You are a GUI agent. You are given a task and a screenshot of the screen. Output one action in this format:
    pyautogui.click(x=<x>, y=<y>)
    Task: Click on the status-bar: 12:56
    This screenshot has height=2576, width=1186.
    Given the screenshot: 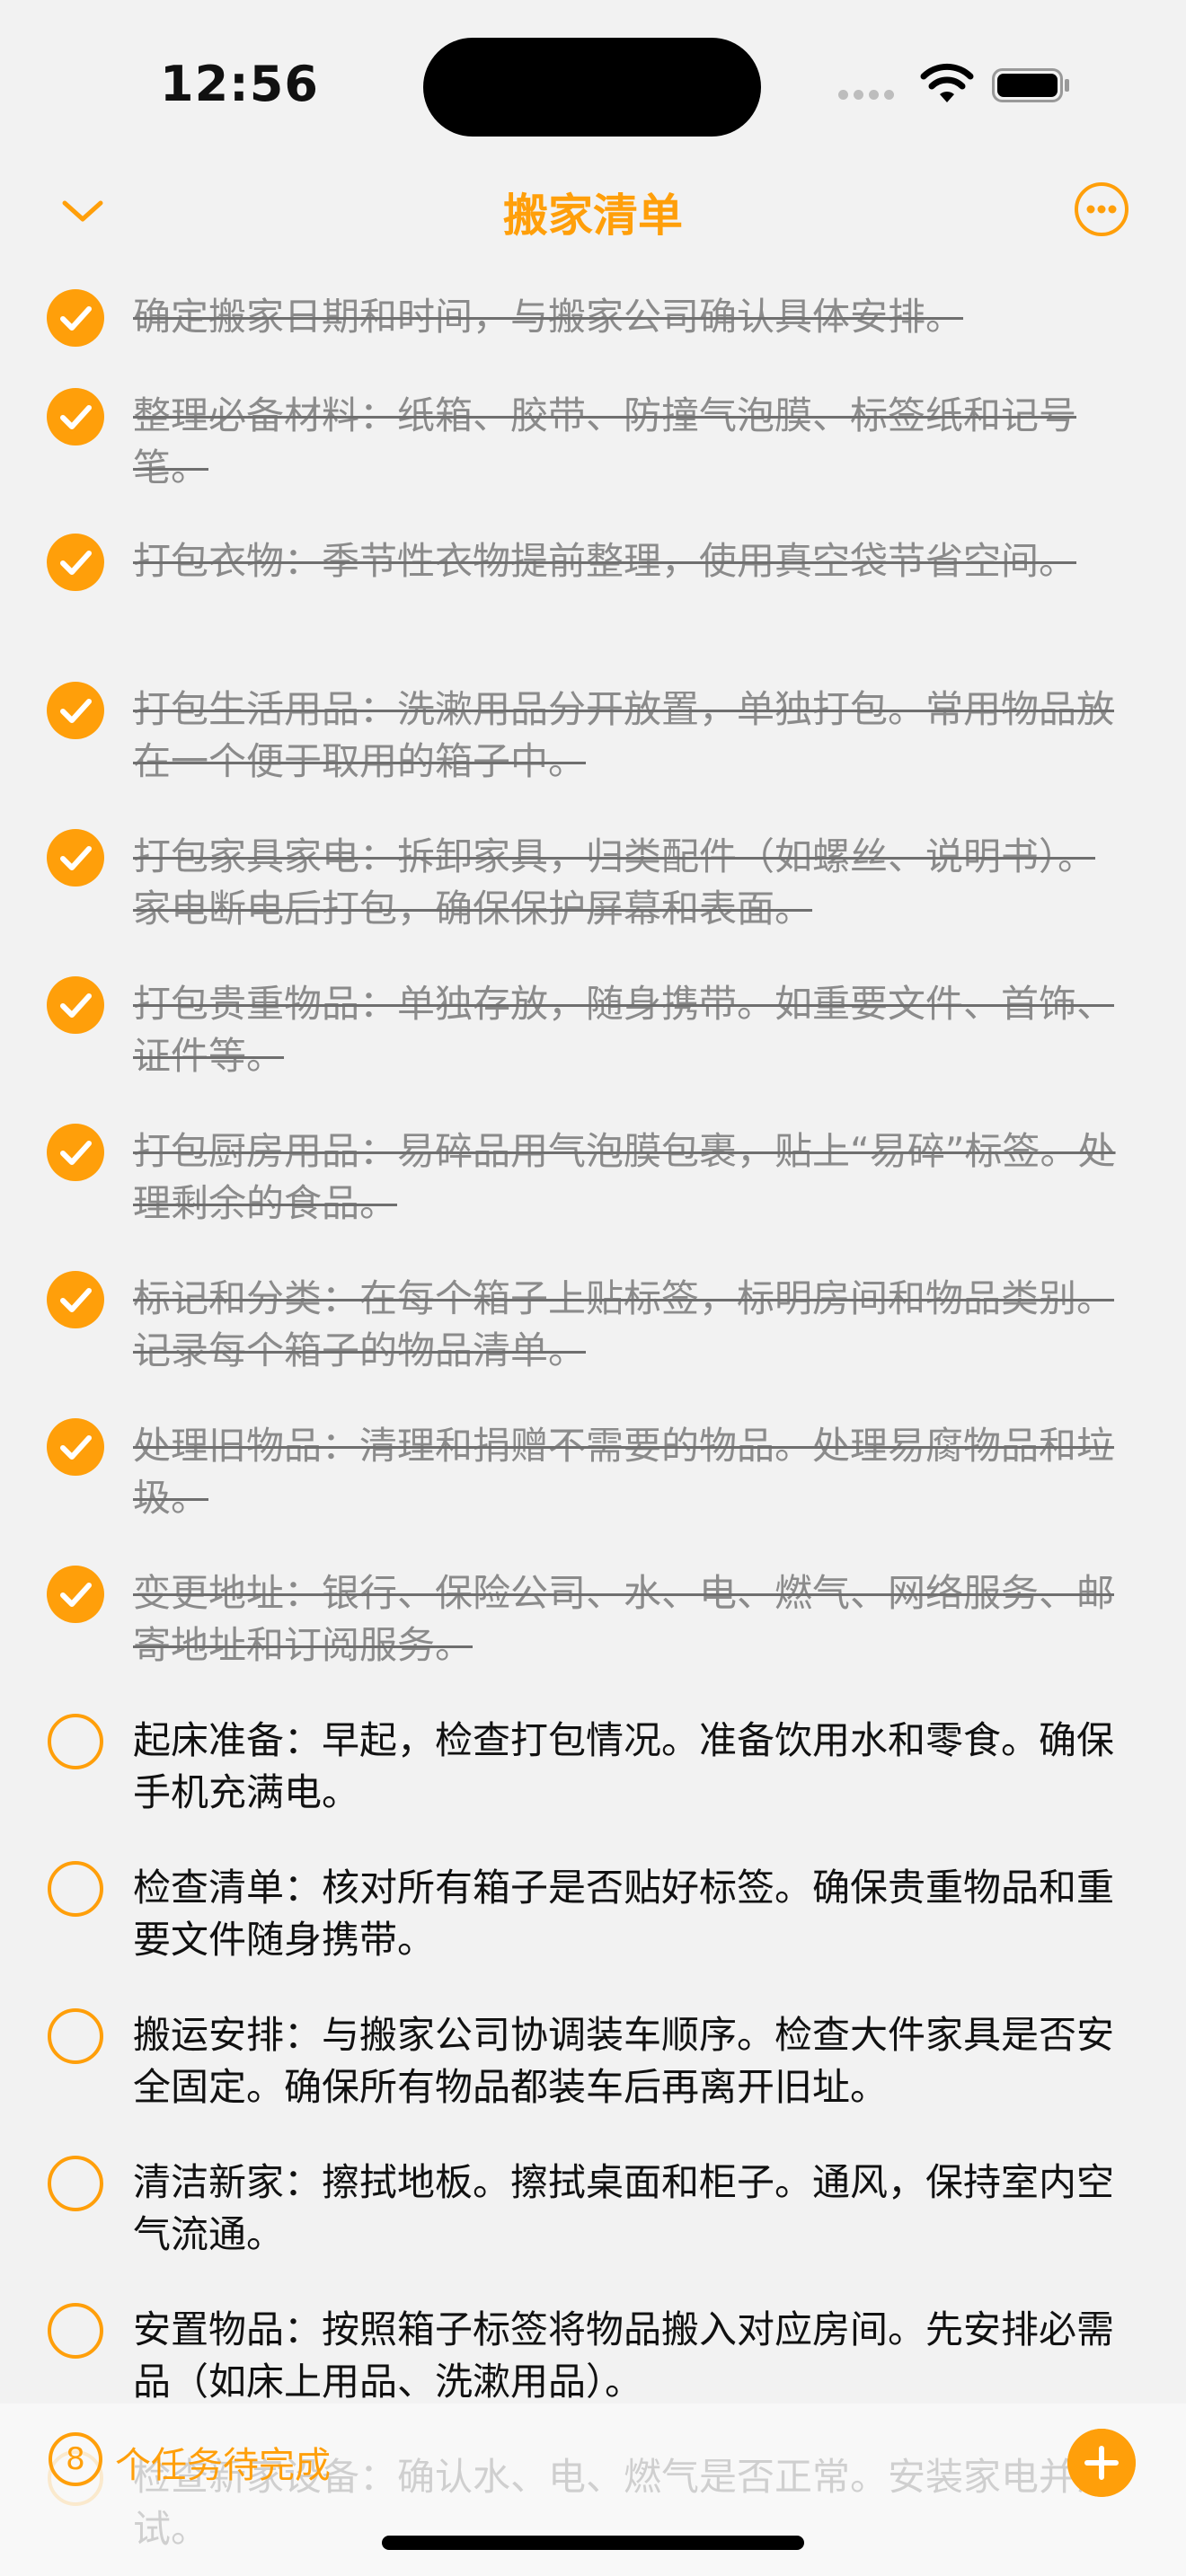 What is the action you would take?
    pyautogui.click(x=593, y=85)
    